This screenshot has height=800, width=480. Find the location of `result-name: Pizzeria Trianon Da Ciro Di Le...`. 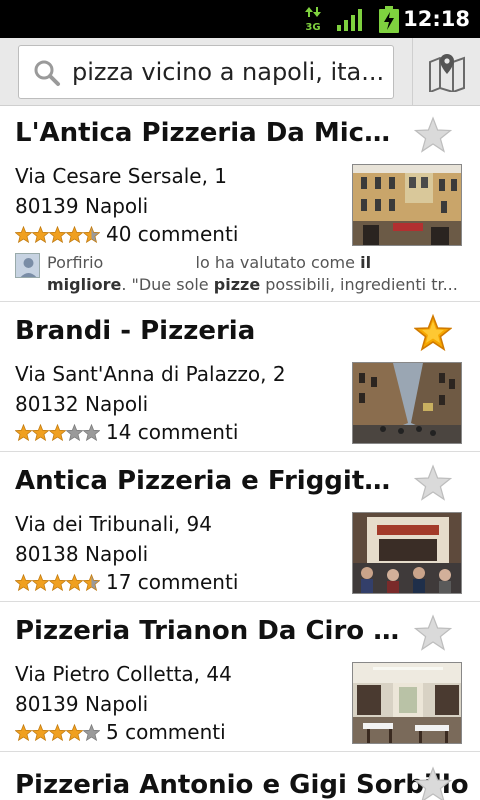

result-name: Pizzeria Trianon Da Ciro Di Le... is located at coordinates (211, 631).